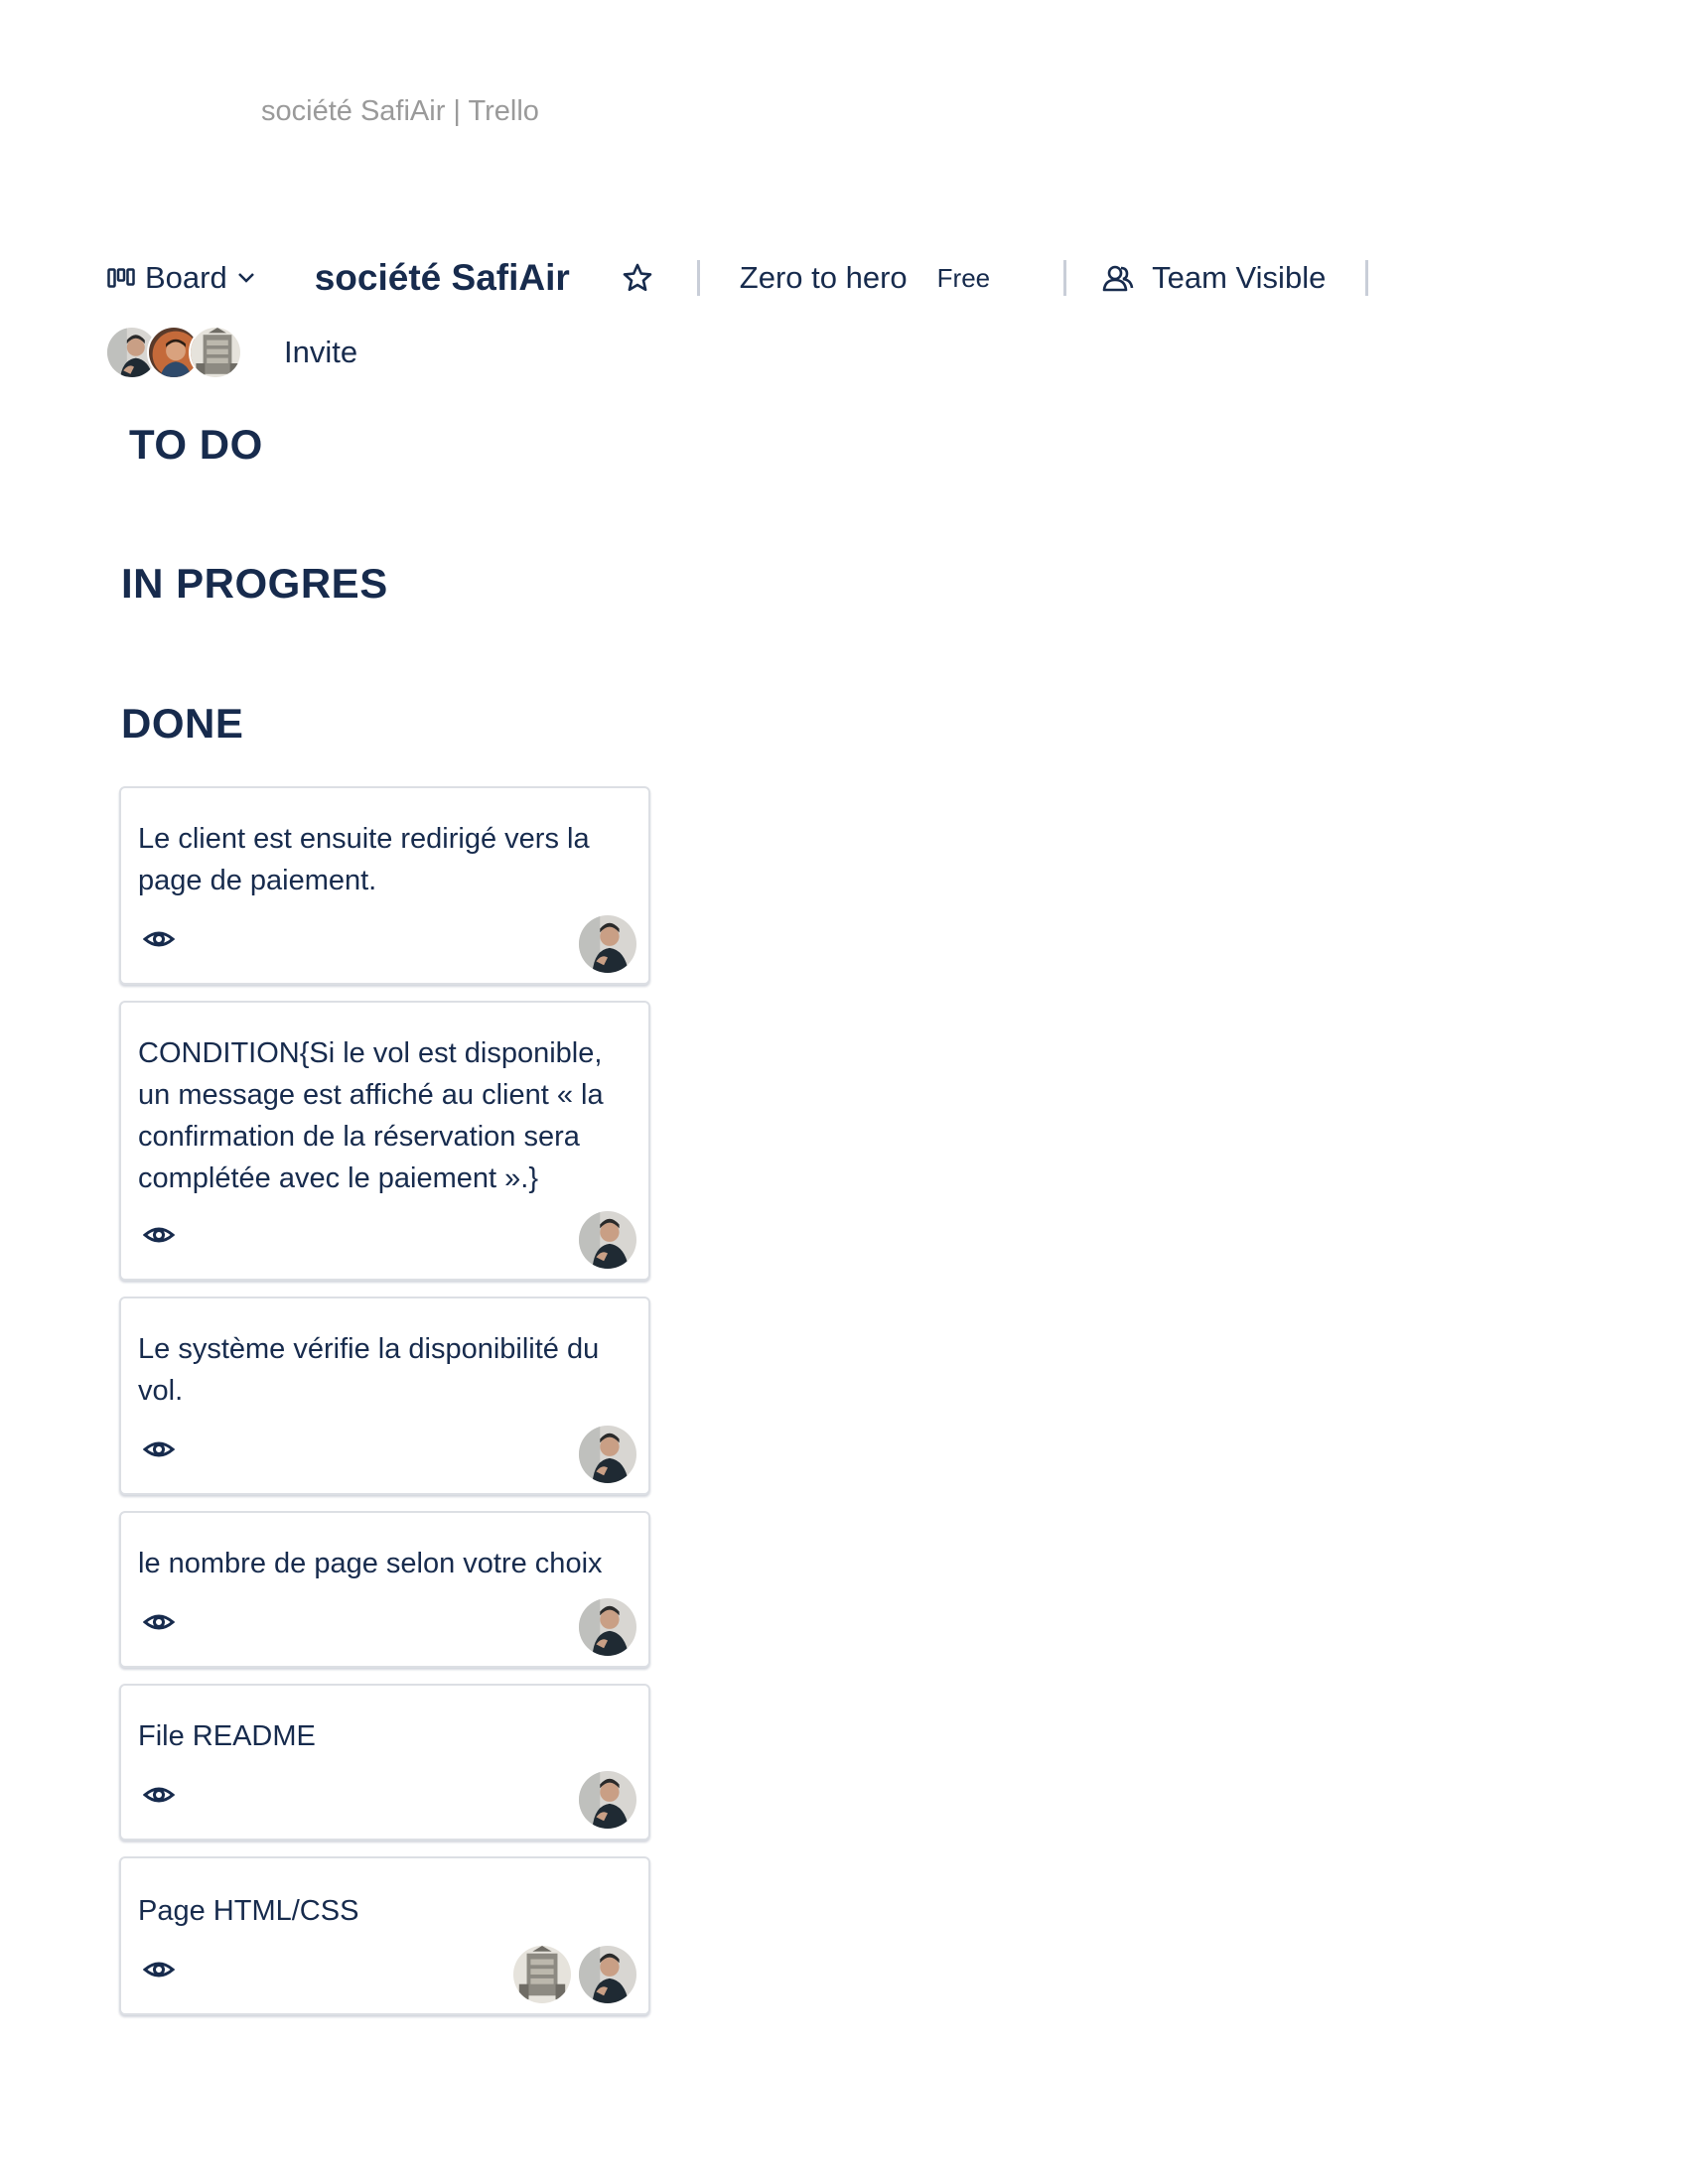 This screenshot has width=1688, height=2184. What do you see at coordinates (254, 584) in the screenshot?
I see `list-title-in-progress: IN PROGRES` at bounding box center [254, 584].